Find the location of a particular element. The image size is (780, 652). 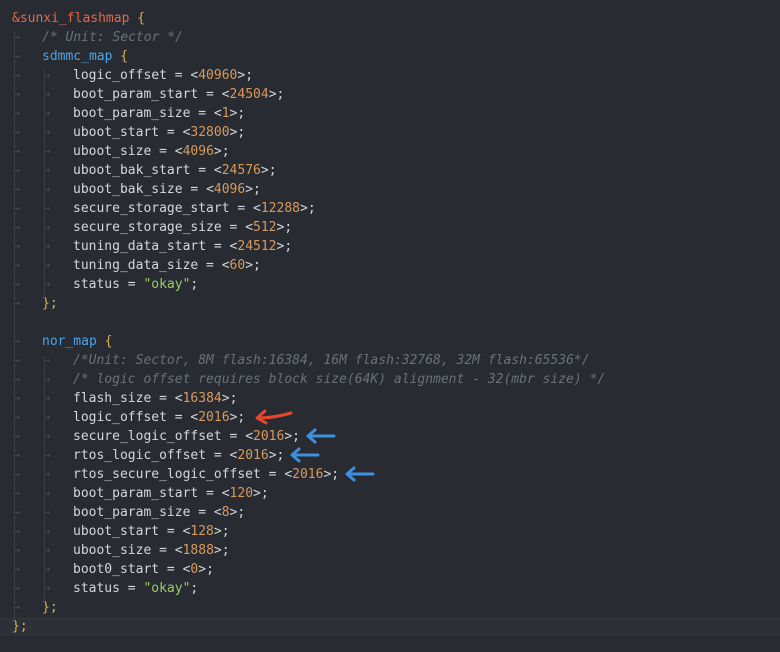

code-text: uboot_size = <1888>; is located at coordinates (151, 550).